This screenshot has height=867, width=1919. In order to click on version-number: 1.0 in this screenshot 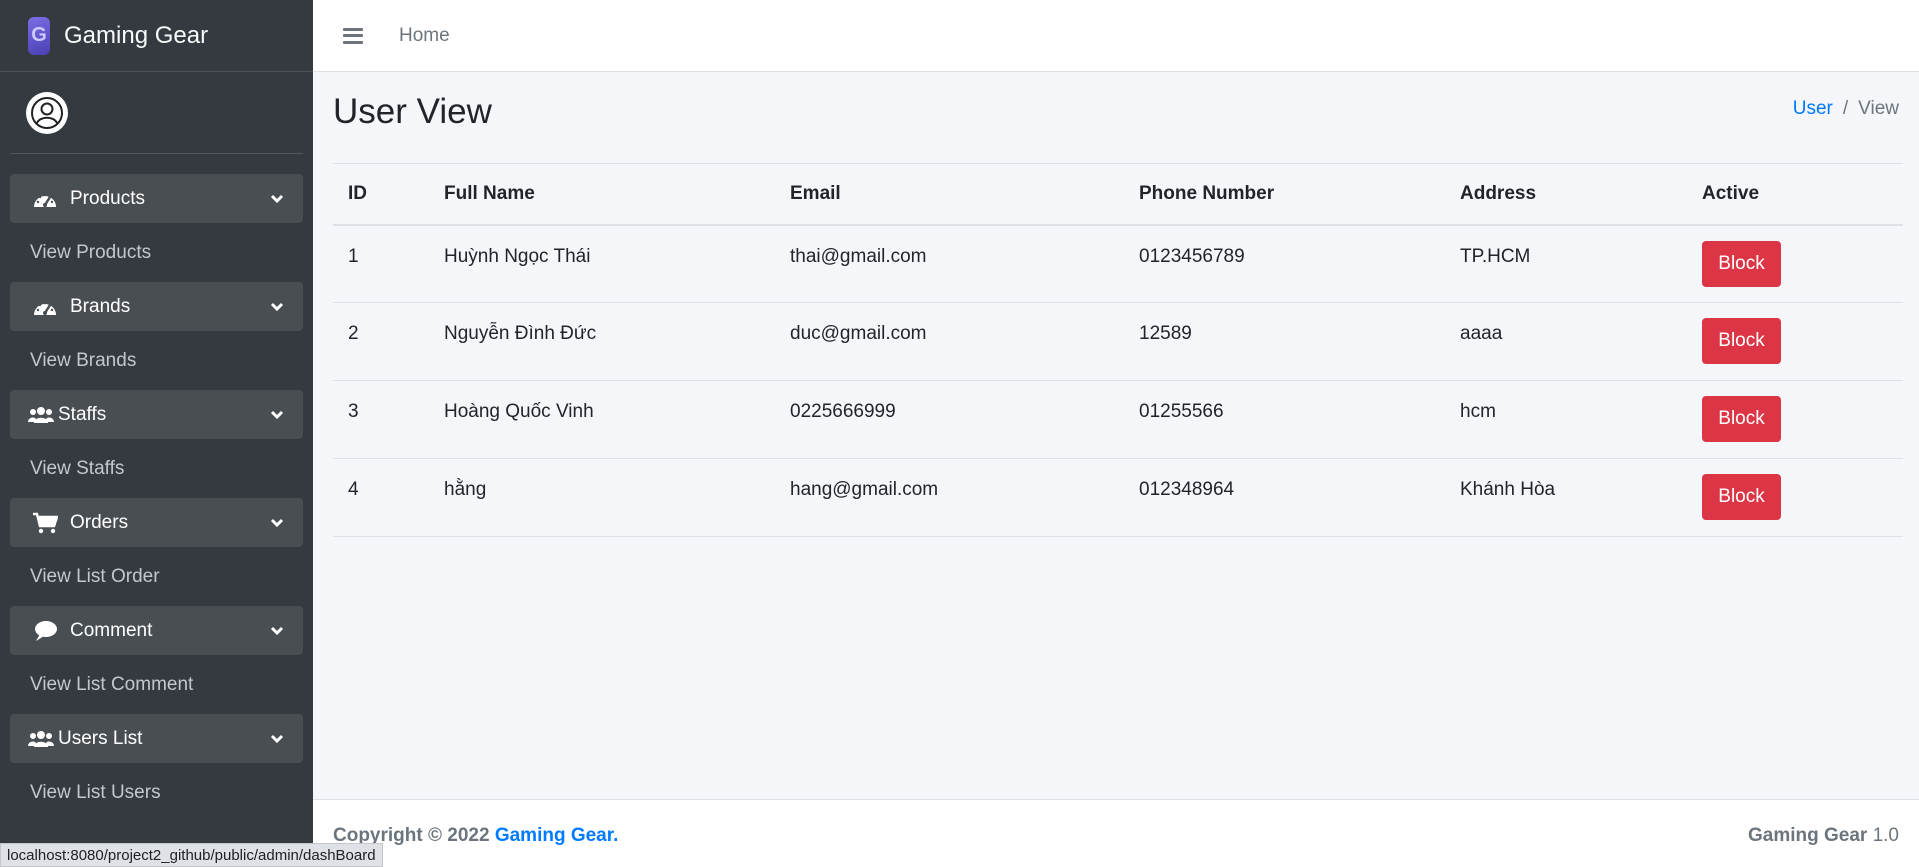, I will do `click(1885, 835)`.